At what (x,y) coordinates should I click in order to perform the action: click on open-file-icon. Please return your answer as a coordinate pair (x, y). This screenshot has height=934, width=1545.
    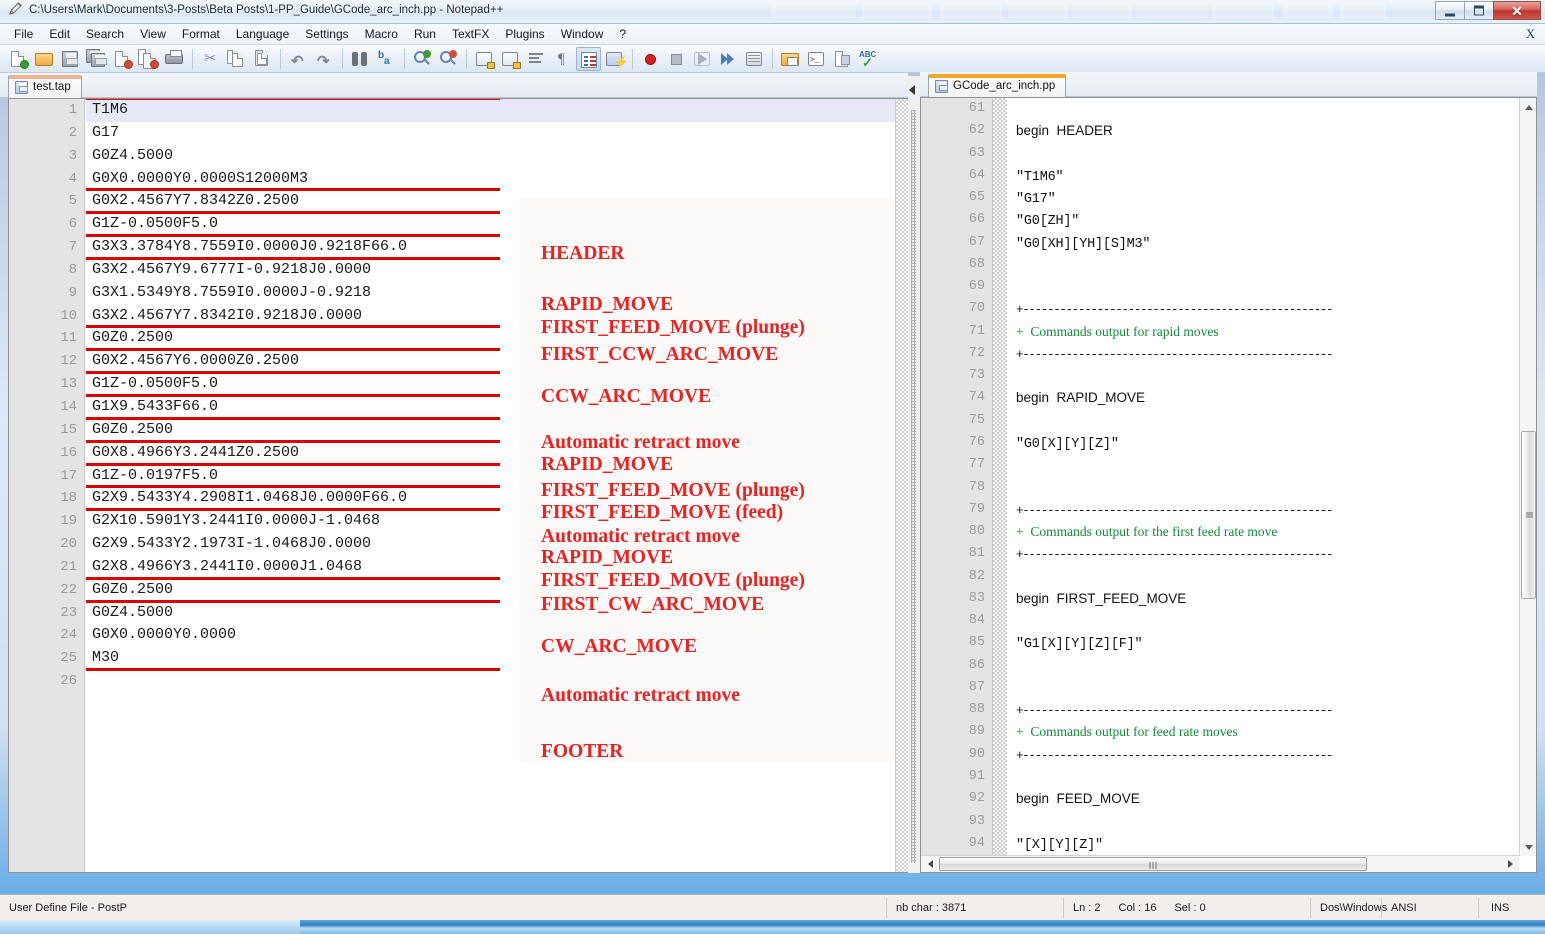
    Looking at the image, I should click on (44, 59).